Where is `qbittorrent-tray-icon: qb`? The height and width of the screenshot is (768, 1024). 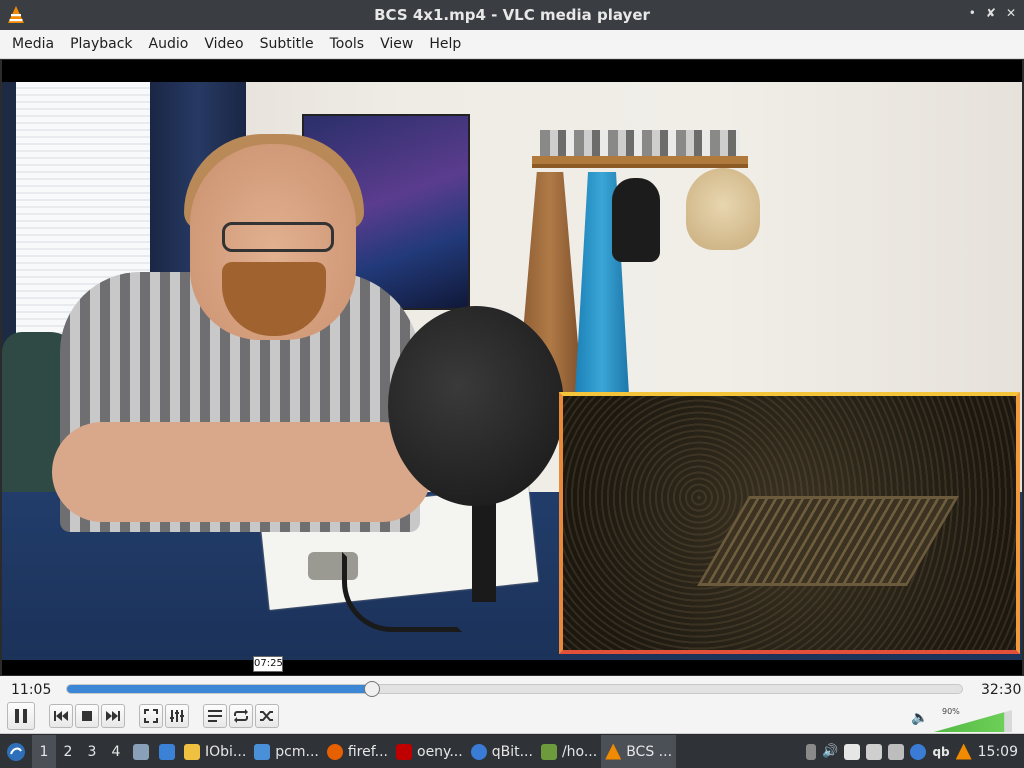 qbittorrent-tray-icon: qb is located at coordinates (940, 752).